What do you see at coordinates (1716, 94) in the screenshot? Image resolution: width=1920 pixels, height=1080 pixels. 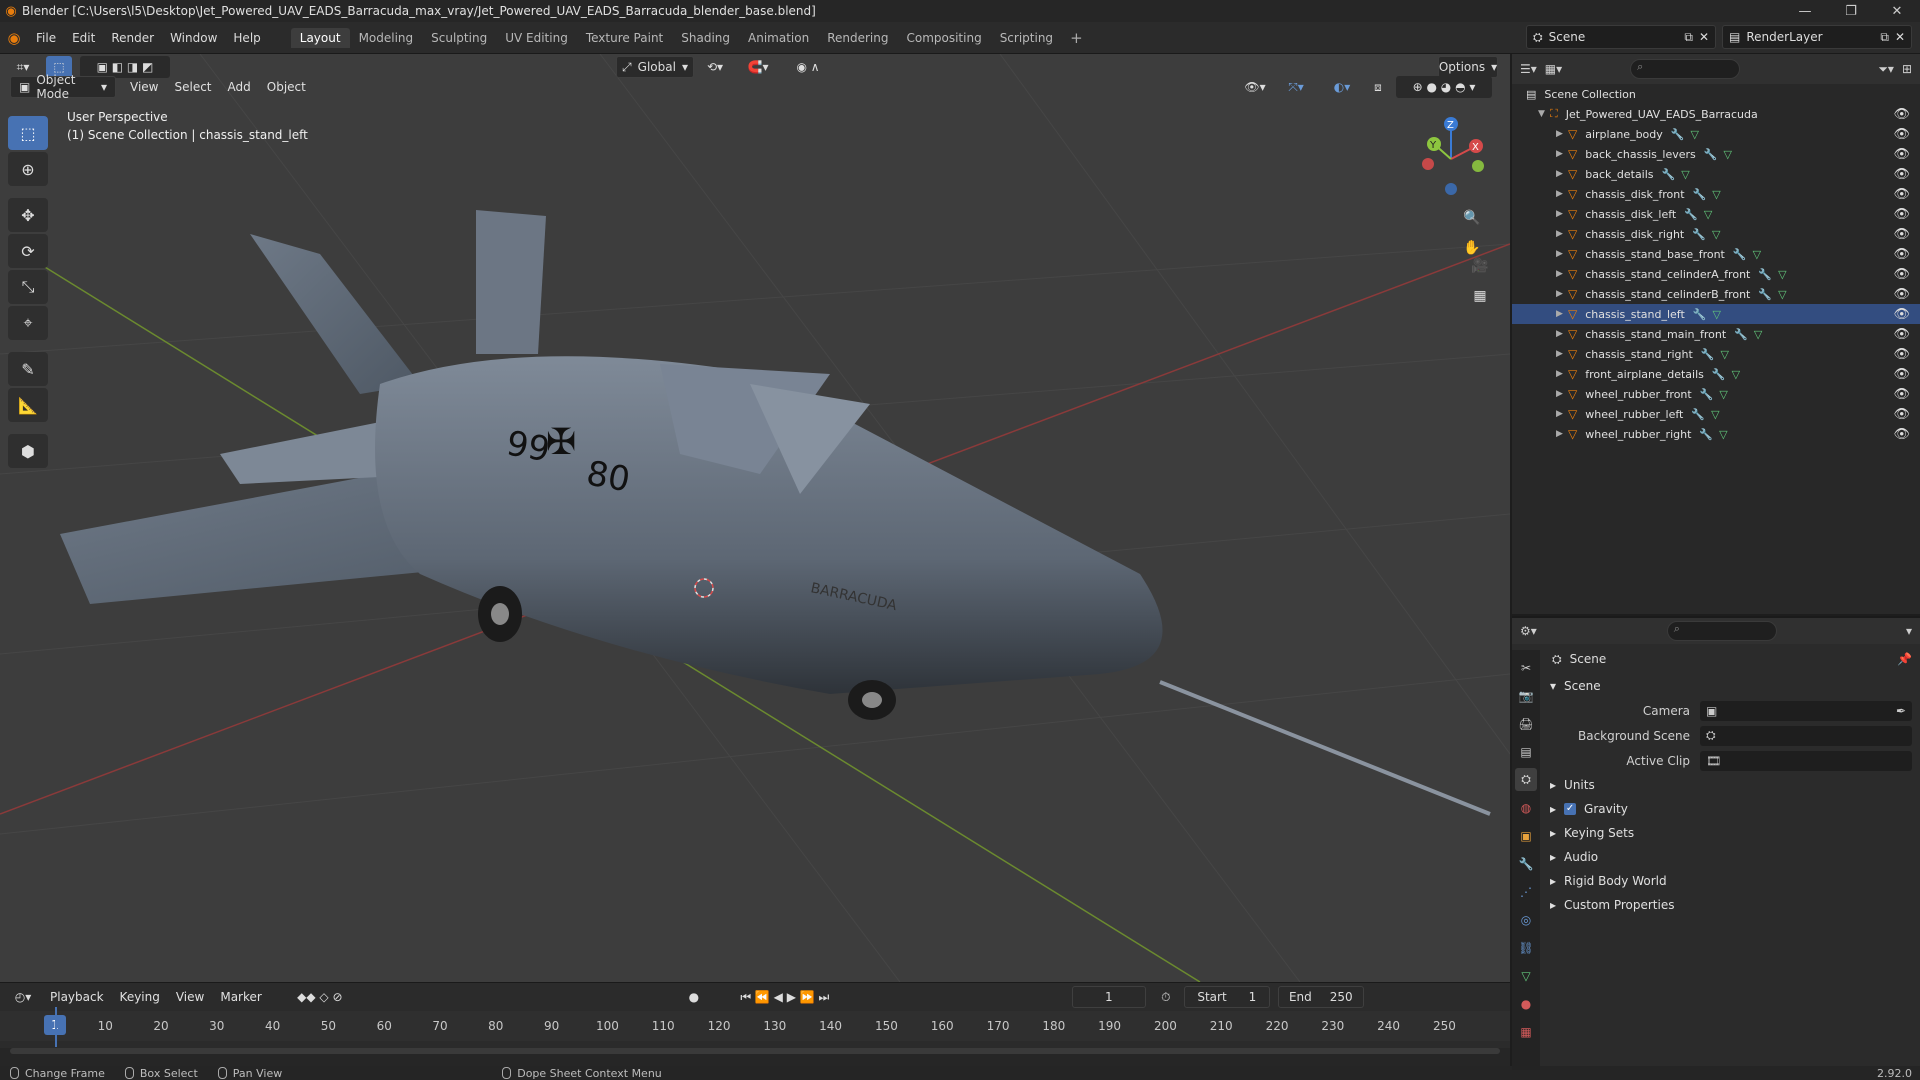 I see `outliner-root-collection: ▤ Scene Collection` at bounding box center [1716, 94].